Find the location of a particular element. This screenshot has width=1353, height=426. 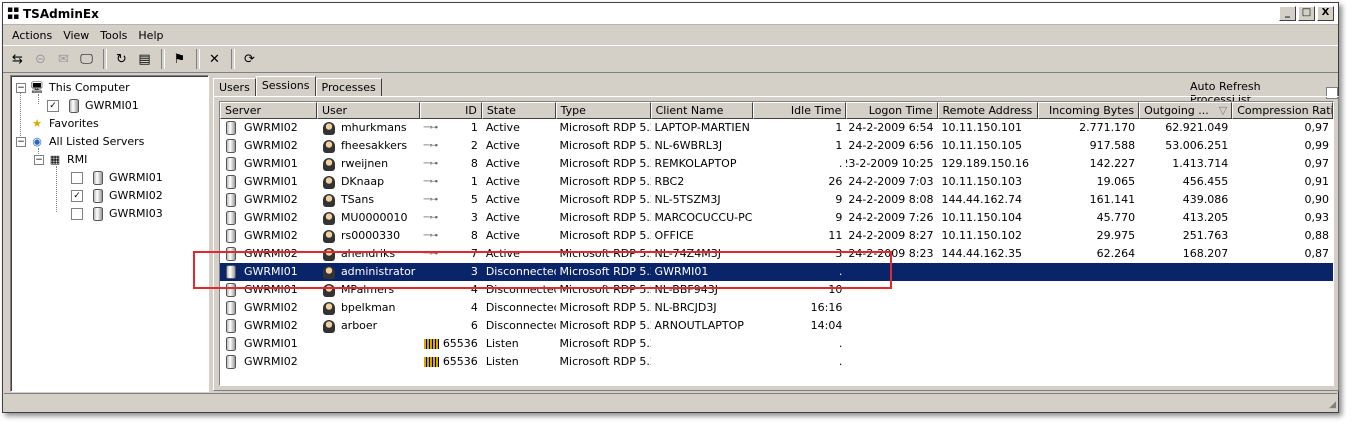

column-header-server: Server is located at coordinates (268, 110).